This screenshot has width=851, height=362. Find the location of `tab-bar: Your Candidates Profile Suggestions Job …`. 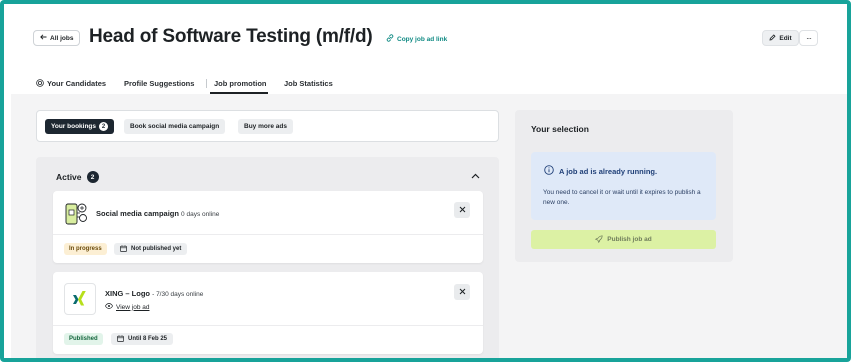

tab-bar: Your Candidates Profile Suggestions Job … is located at coordinates (184, 86).